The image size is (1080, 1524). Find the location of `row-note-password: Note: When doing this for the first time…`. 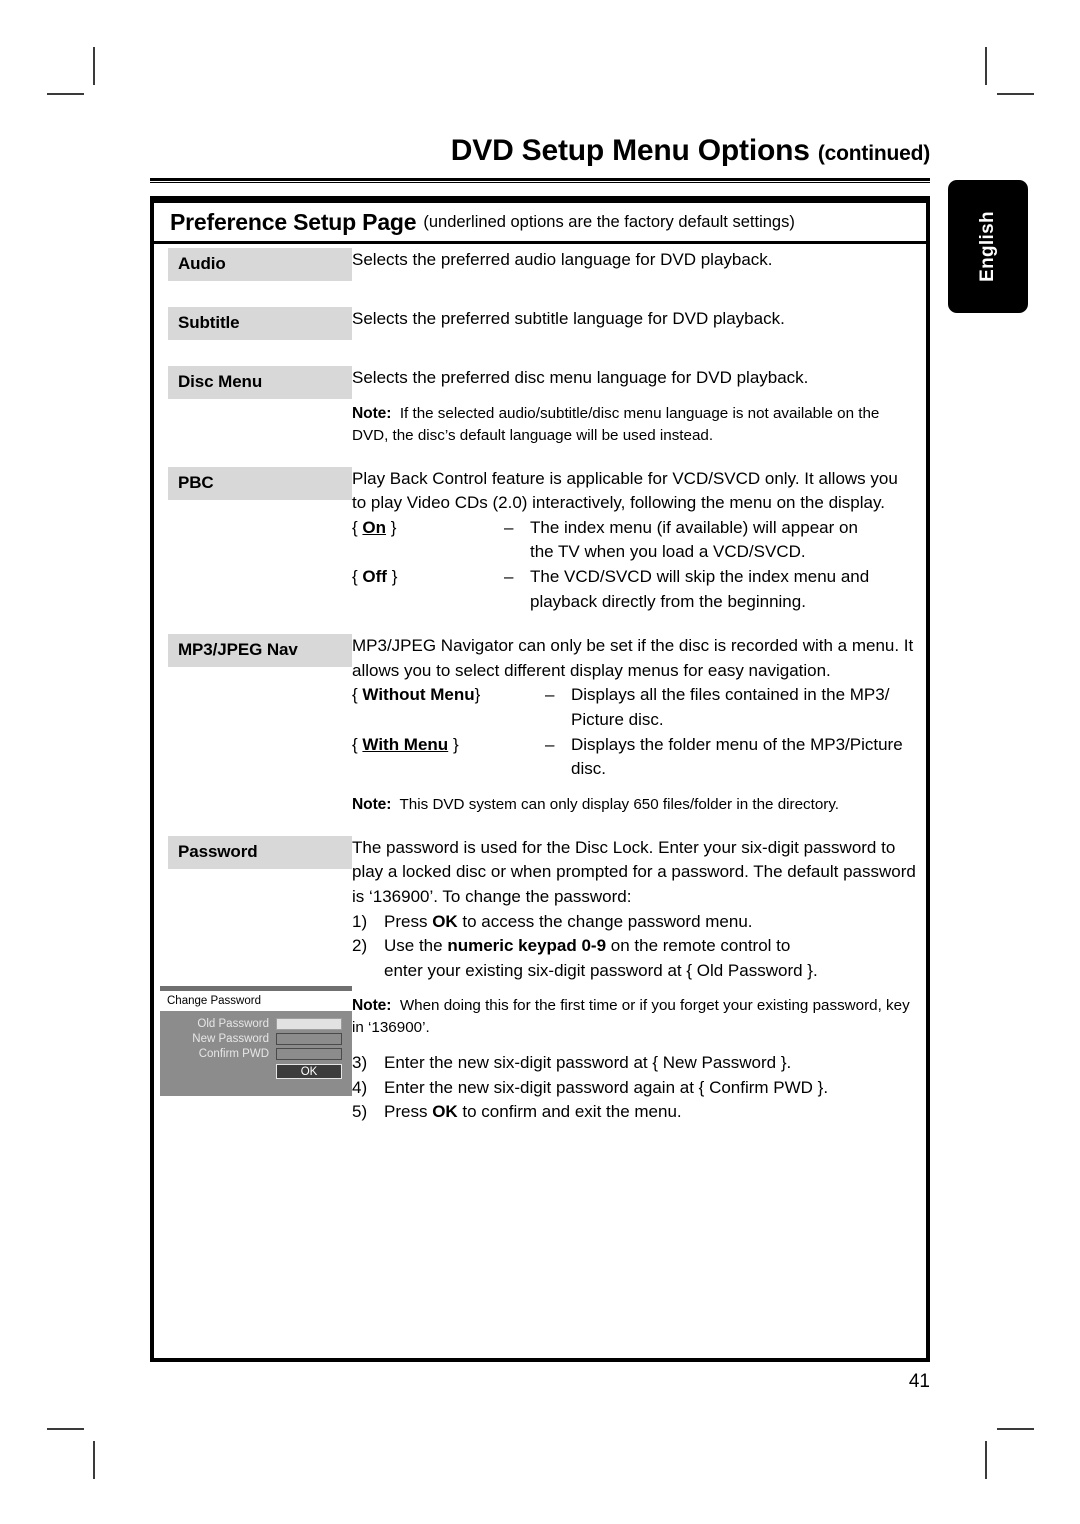

row-note-password: Note: When doing this for the first time… is located at coordinates (634, 1017).